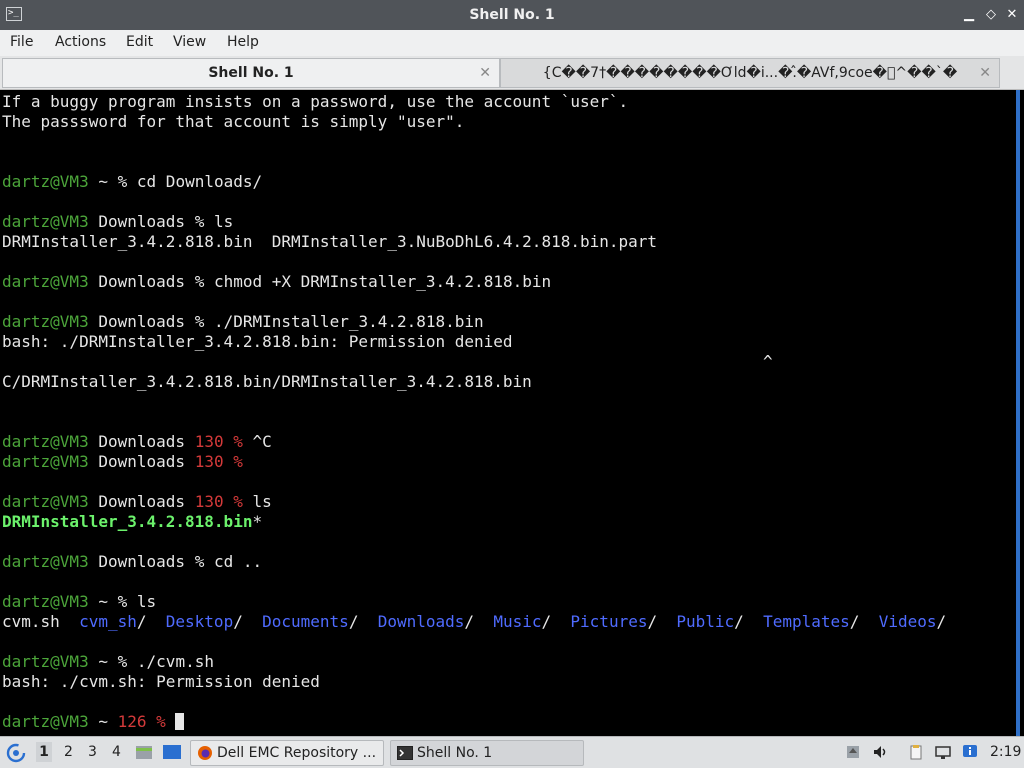  Describe the element at coordinates (705, 621) in the screenshot. I see `dir-entry: Public` at that location.